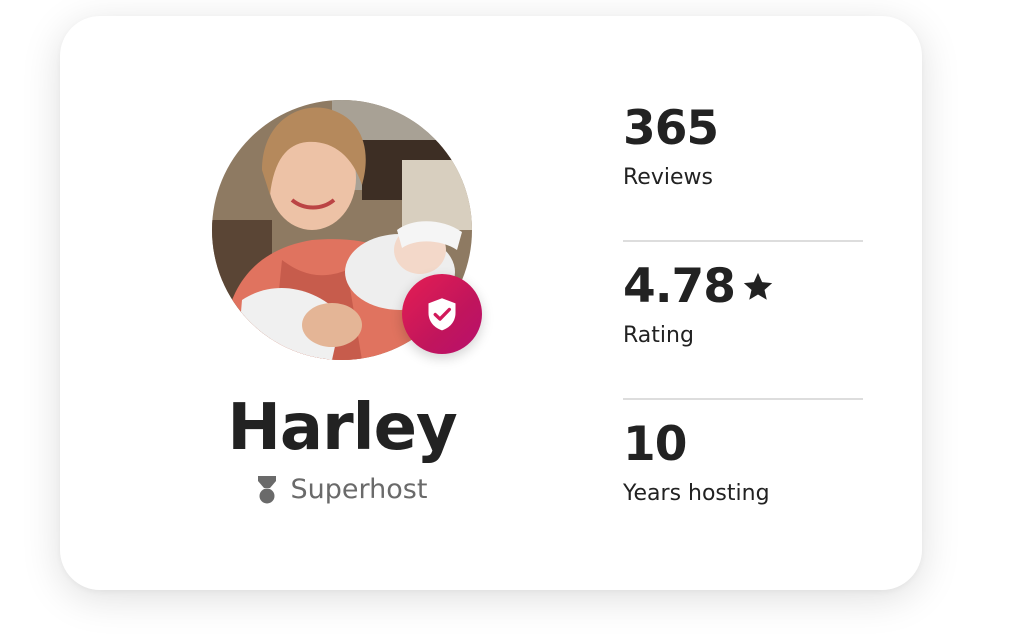 The image size is (1035, 637). What do you see at coordinates (668, 177) in the screenshot?
I see `stat-label: Reviews` at bounding box center [668, 177].